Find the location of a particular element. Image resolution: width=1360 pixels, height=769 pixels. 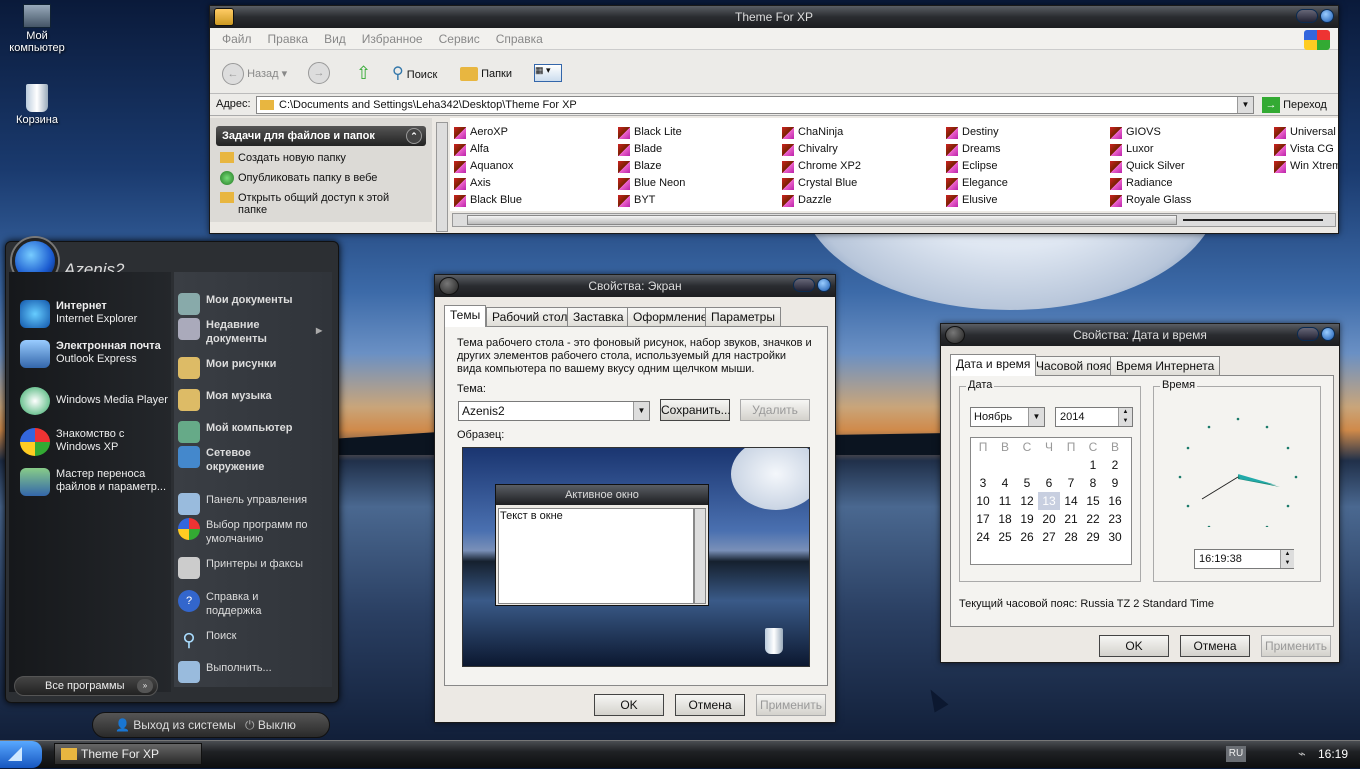

calendar-day: 23 is located at coordinates (1115, 519).